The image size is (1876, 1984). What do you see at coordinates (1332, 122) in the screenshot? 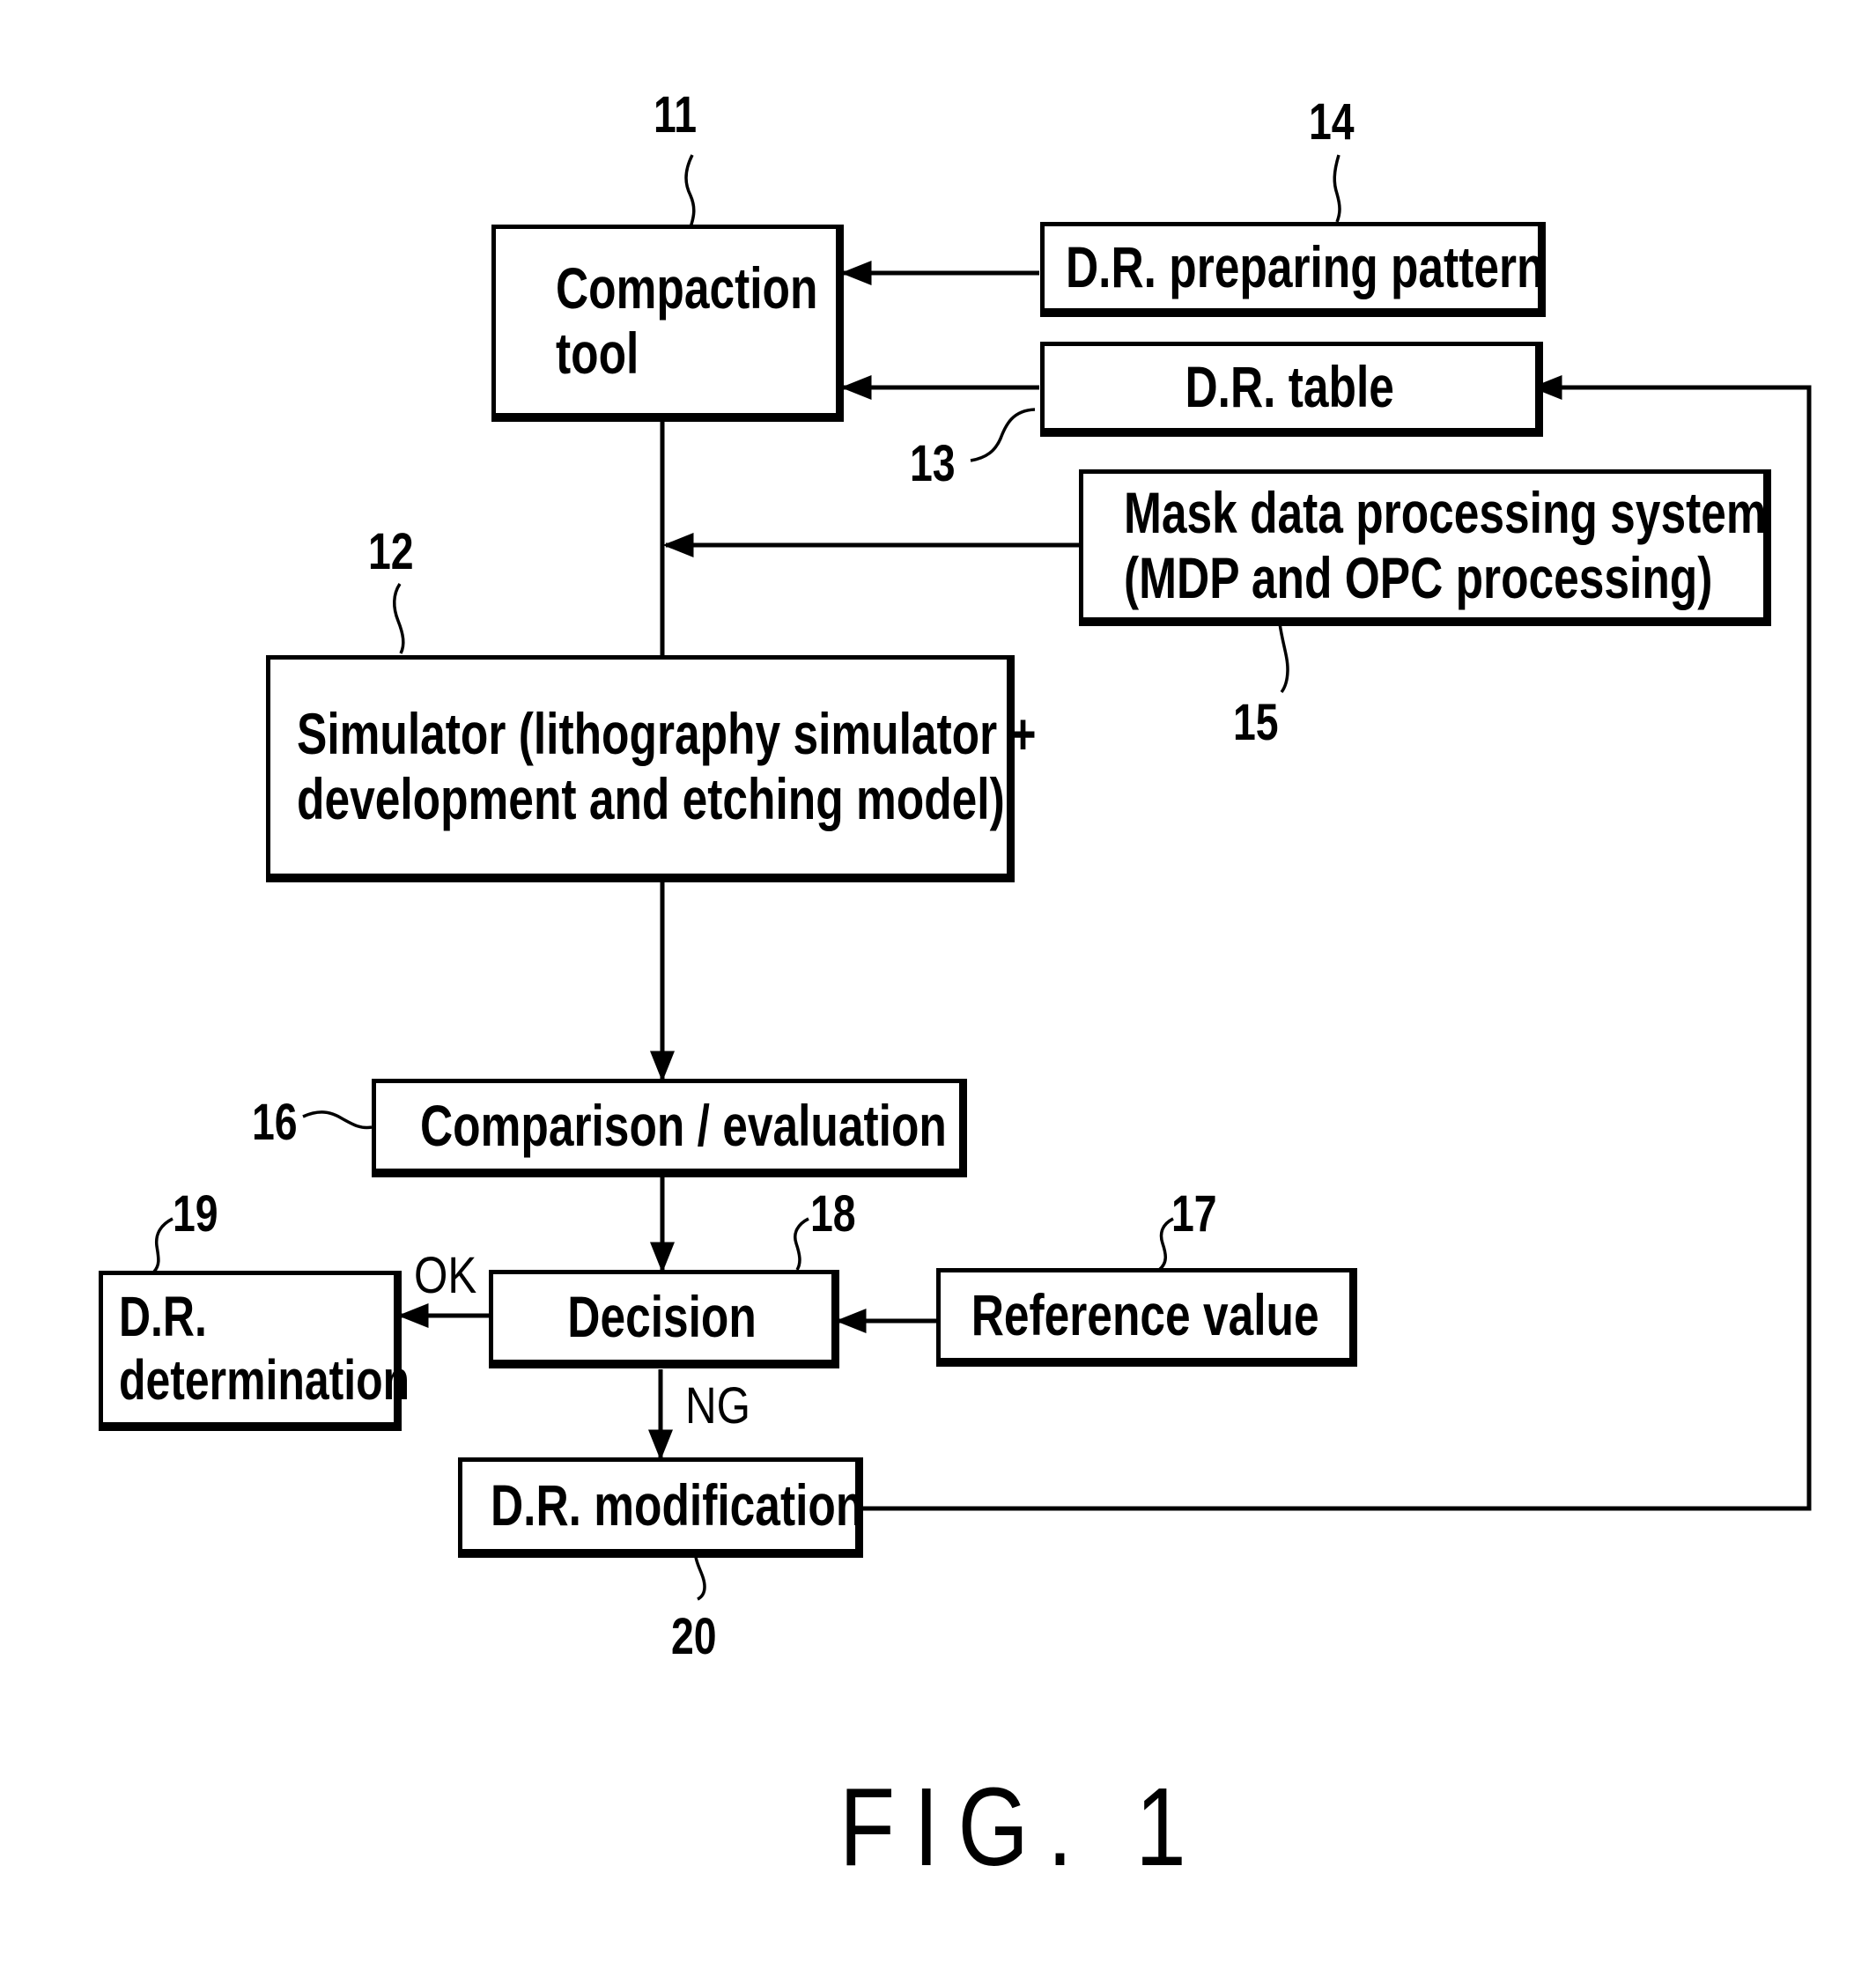
I see `ref-numeral-14: 14` at bounding box center [1332, 122].